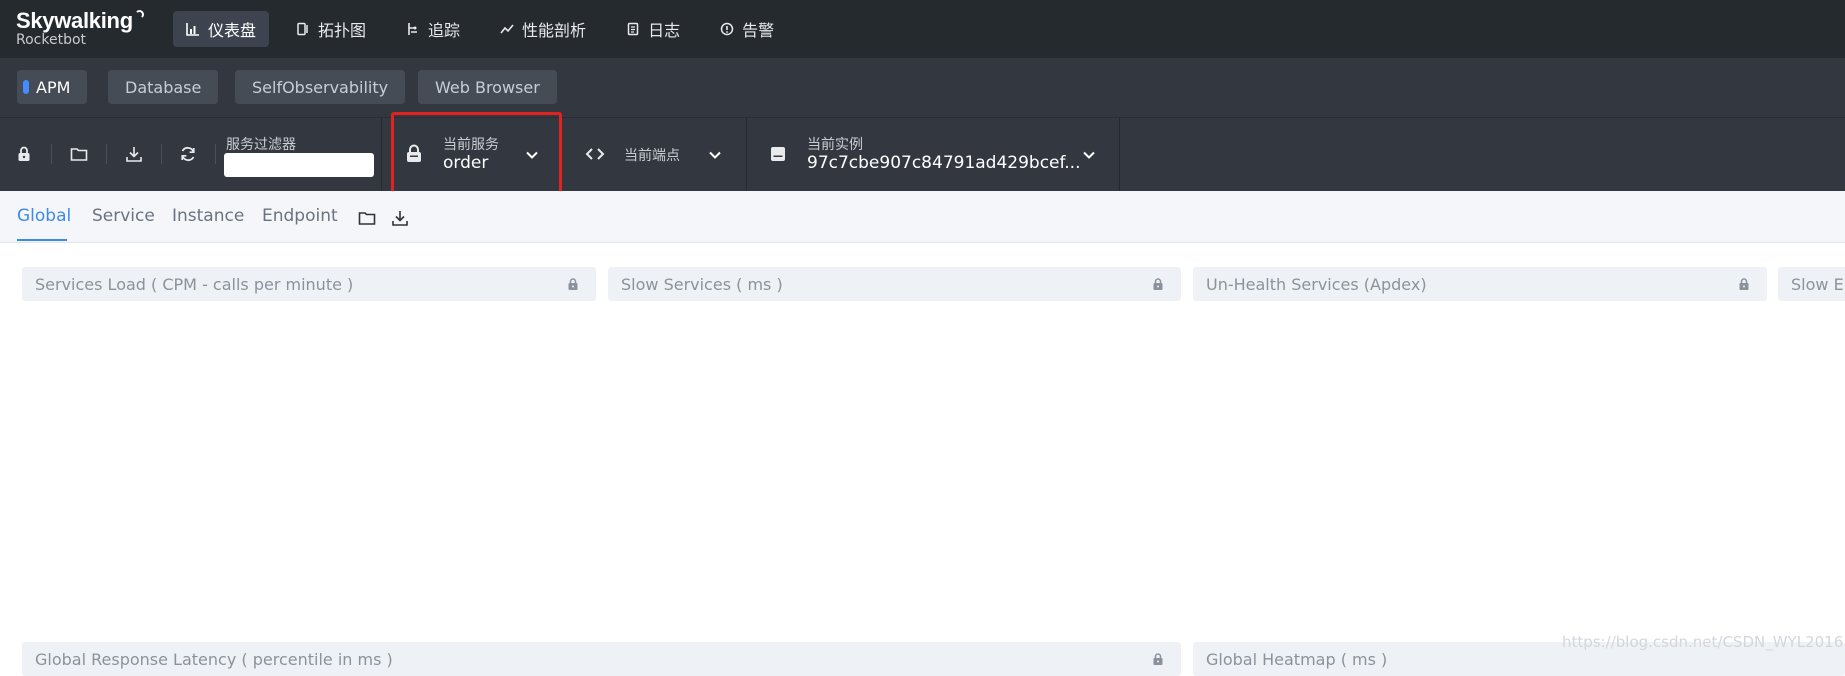  I want to click on logo: Skywalking Rocketbot, so click(80, 28).